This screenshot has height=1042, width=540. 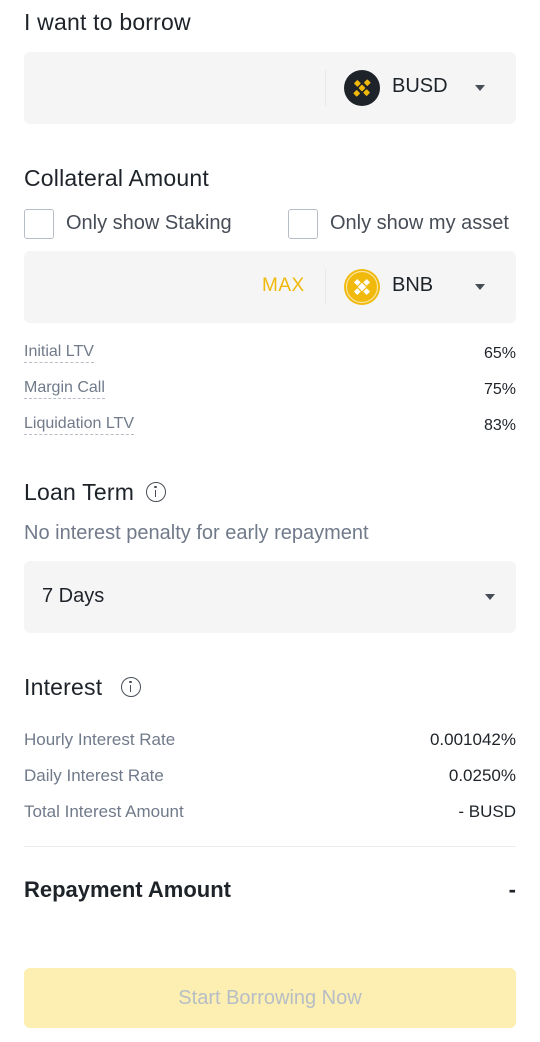 I want to click on start-borrowing-button: Start Borrowing Now, so click(x=270, y=998).